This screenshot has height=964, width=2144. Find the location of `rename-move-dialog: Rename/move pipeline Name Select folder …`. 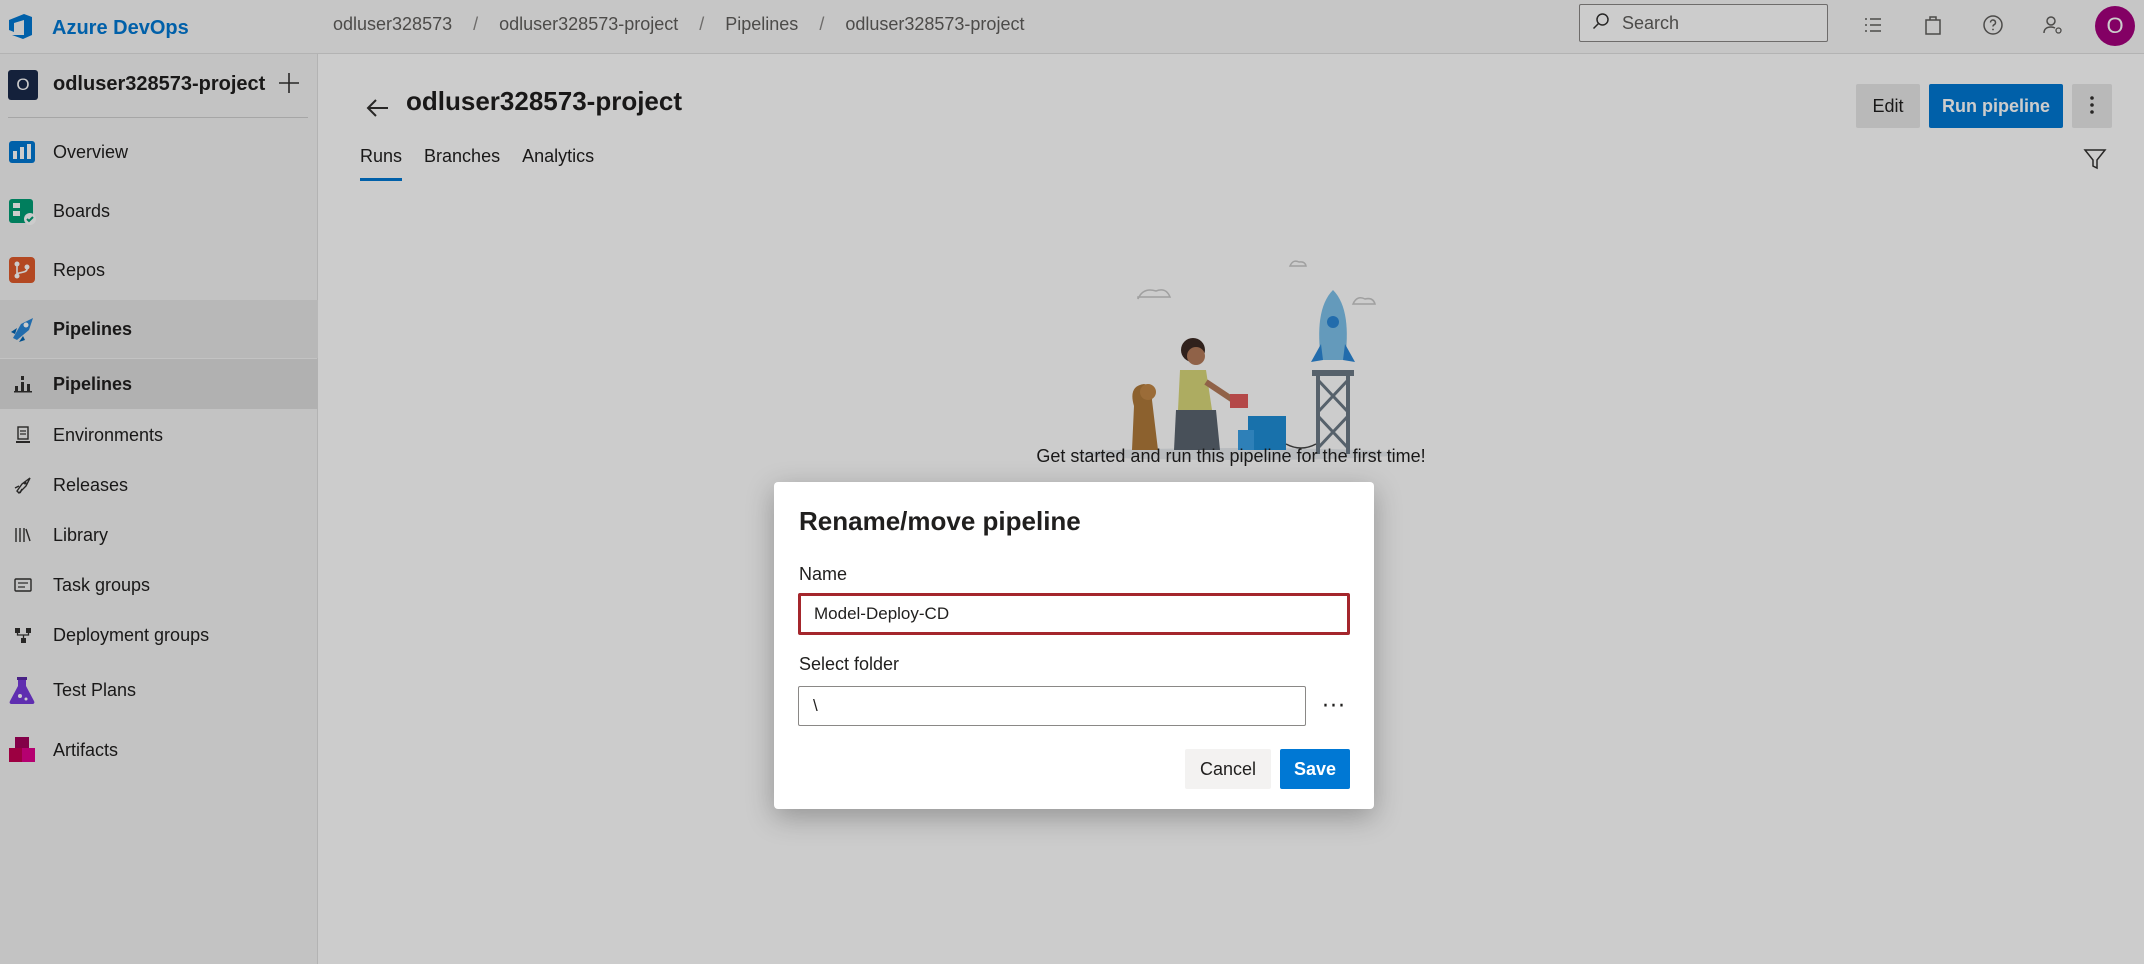

rename-move-dialog: Rename/move pipeline Name Select folder … is located at coordinates (1074, 645).